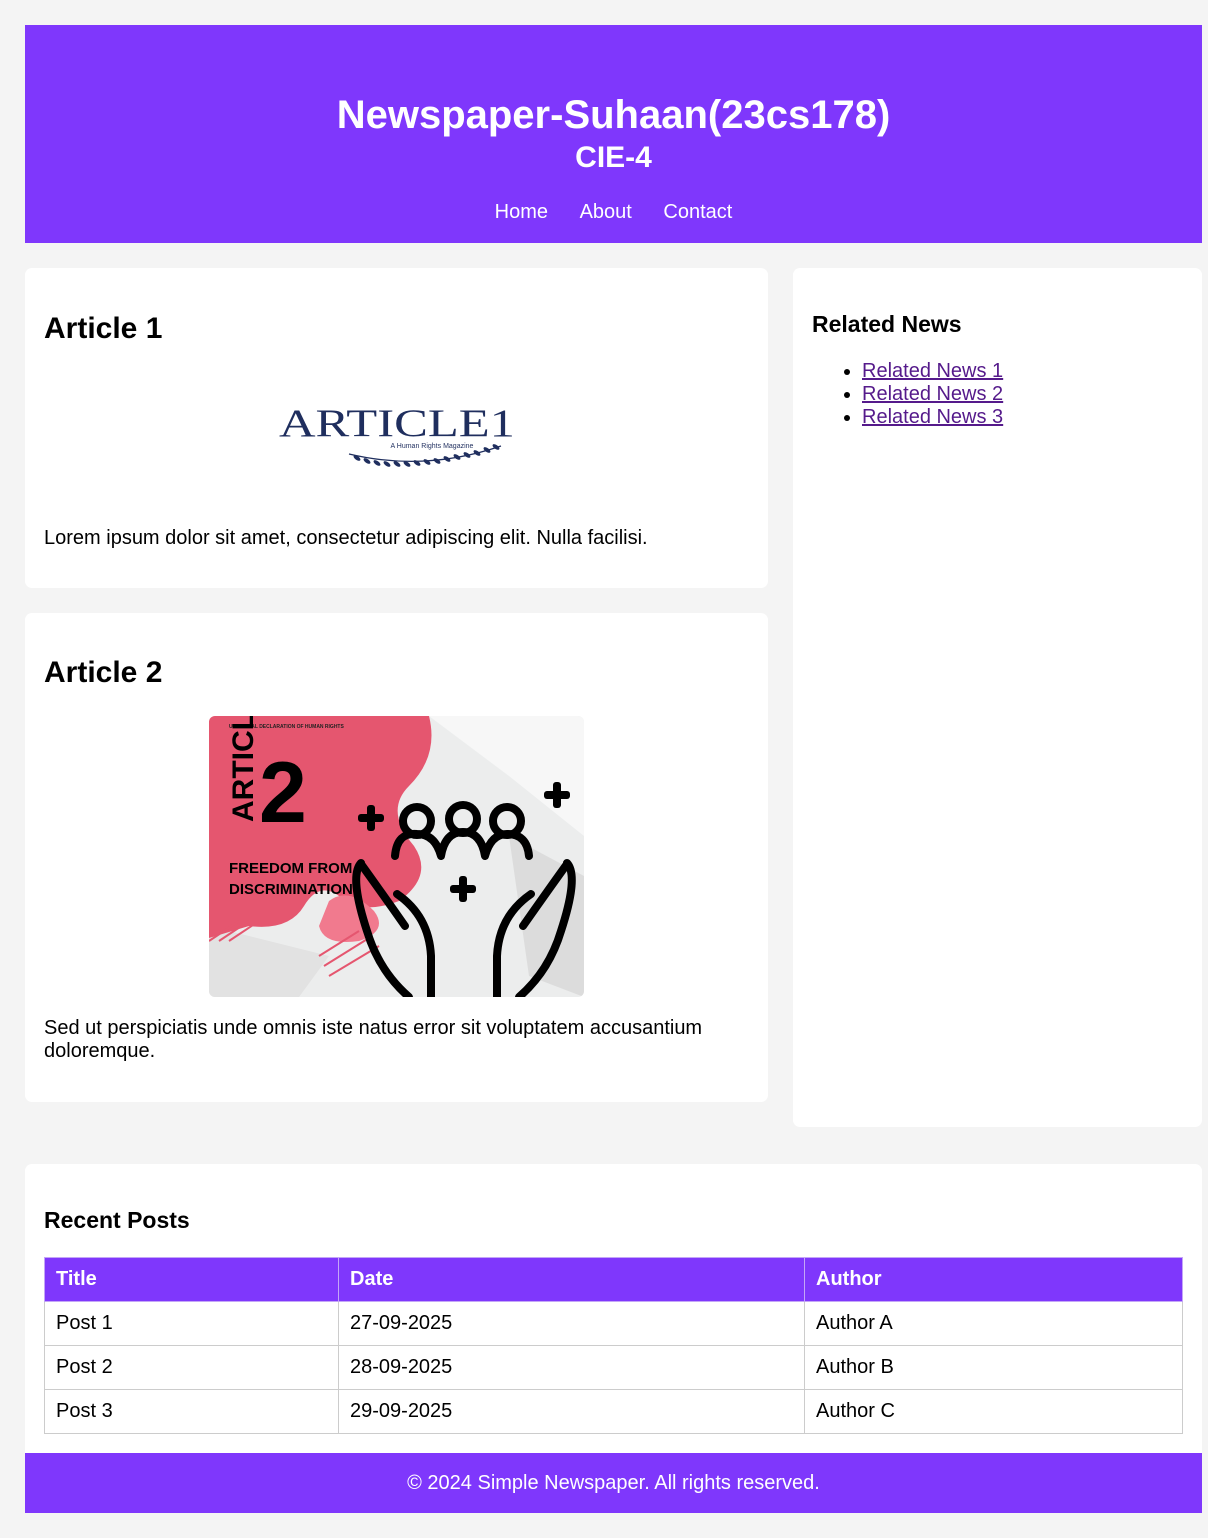 Image resolution: width=1208 pixels, height=1538 pixels. Describe the element at coordinates (103, 672) in the screenshot. I see `article-title: Article 2` at that location.